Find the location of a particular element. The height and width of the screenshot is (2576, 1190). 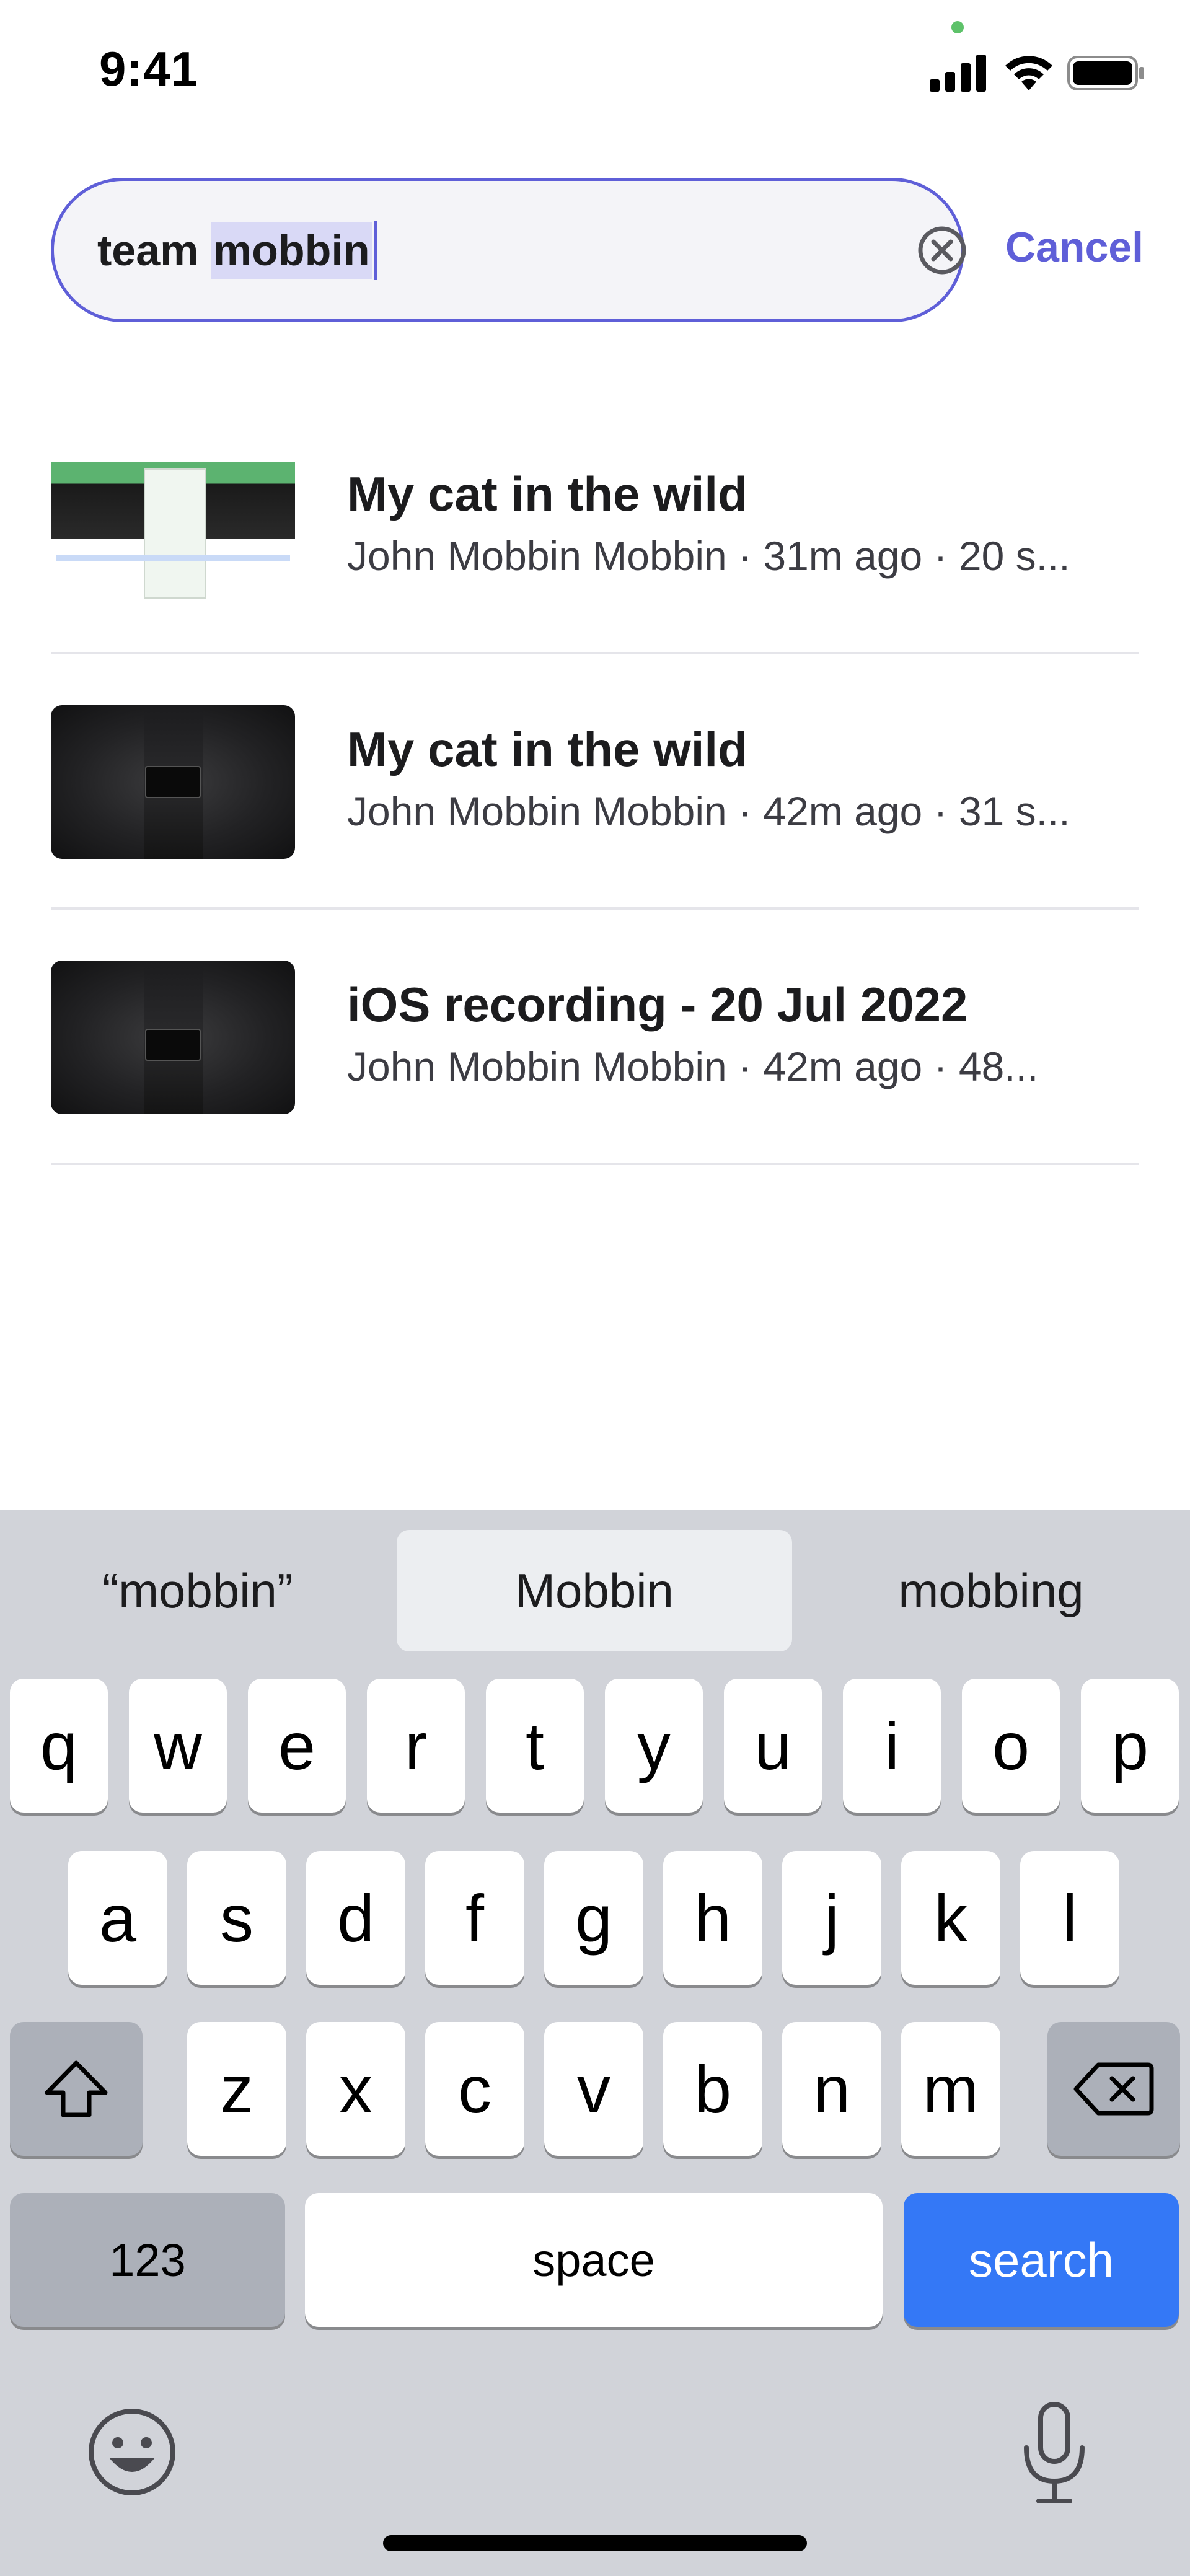

search-query-selection: mobbin is located at coordinates (291, 250).